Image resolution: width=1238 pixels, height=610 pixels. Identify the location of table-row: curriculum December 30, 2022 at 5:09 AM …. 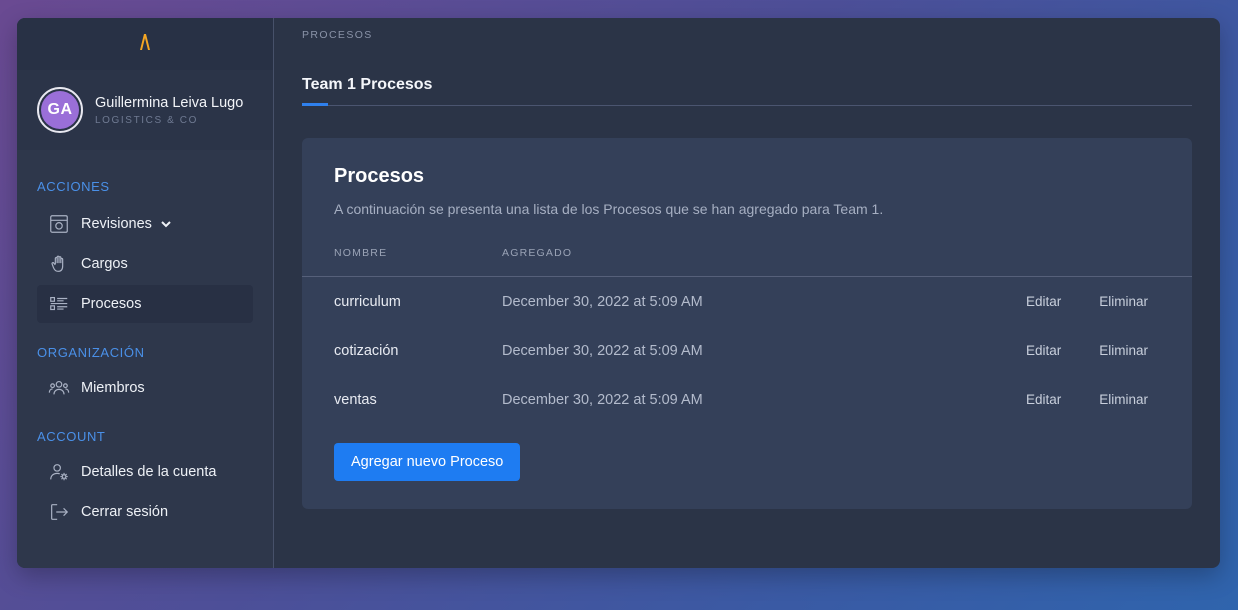
(747, 301).